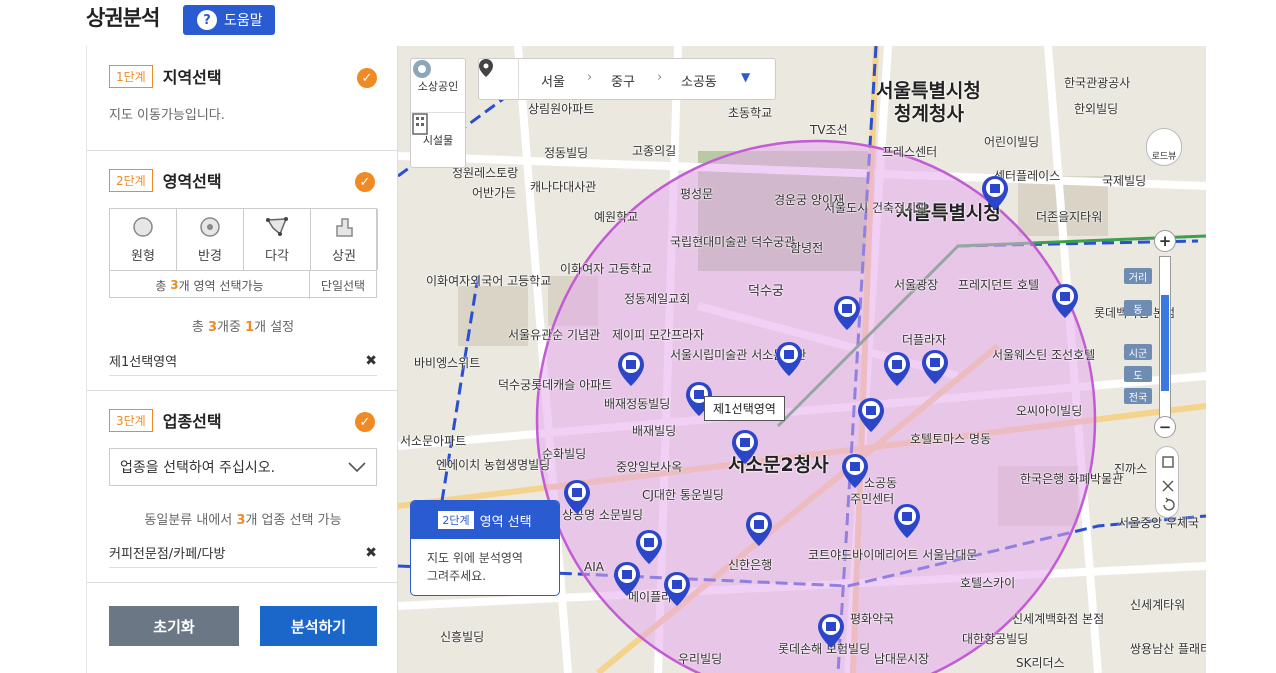 The width and height of the screenshot is (1276, 673). I want to click on remove-area-icon: ✖, so click(371, 361).